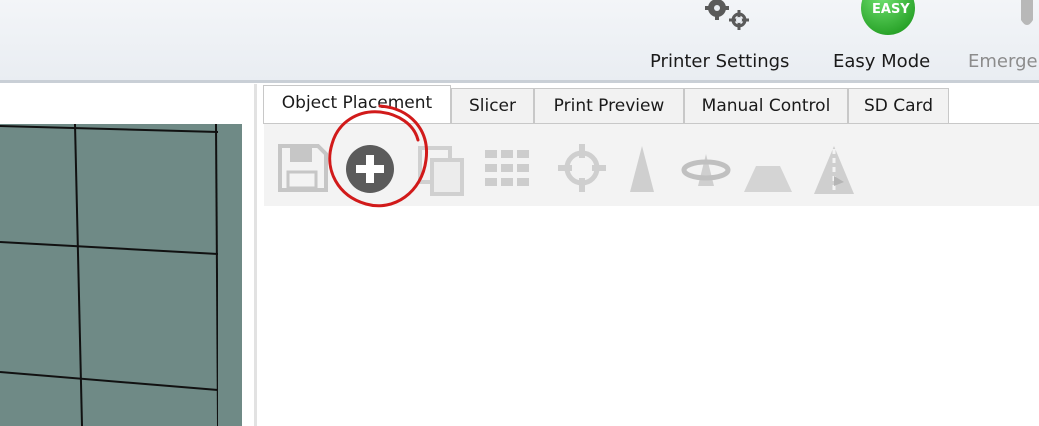 The width and height of the screenshot is (1039, 426). What do you see at coordinates (720, 61) in the screenshot?
I see `printer-settings-label: Printer Settings` at bounding box center [720, 61].